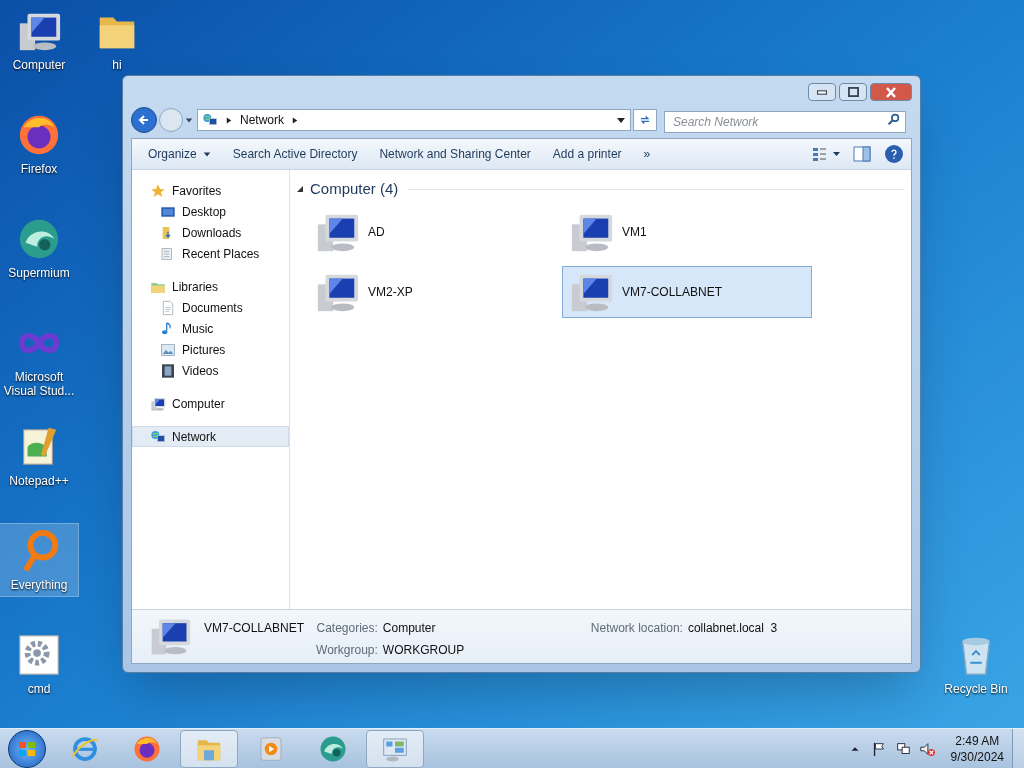 The image size is (1024, 768). I want to click on minimize-icon, so click(822, 92).